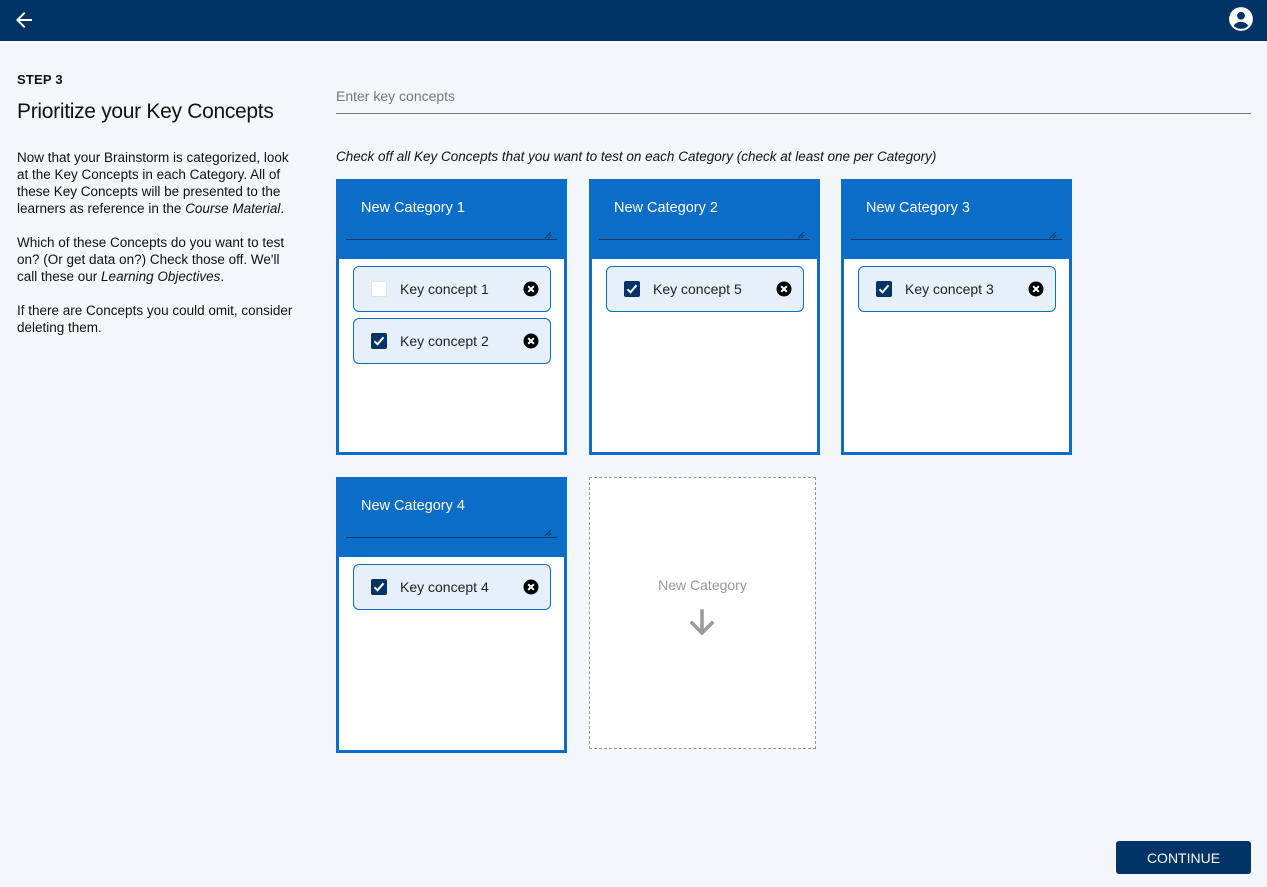 The image size is (1267, 887). I want to click on back-arrow-icon, so click(24, 20).